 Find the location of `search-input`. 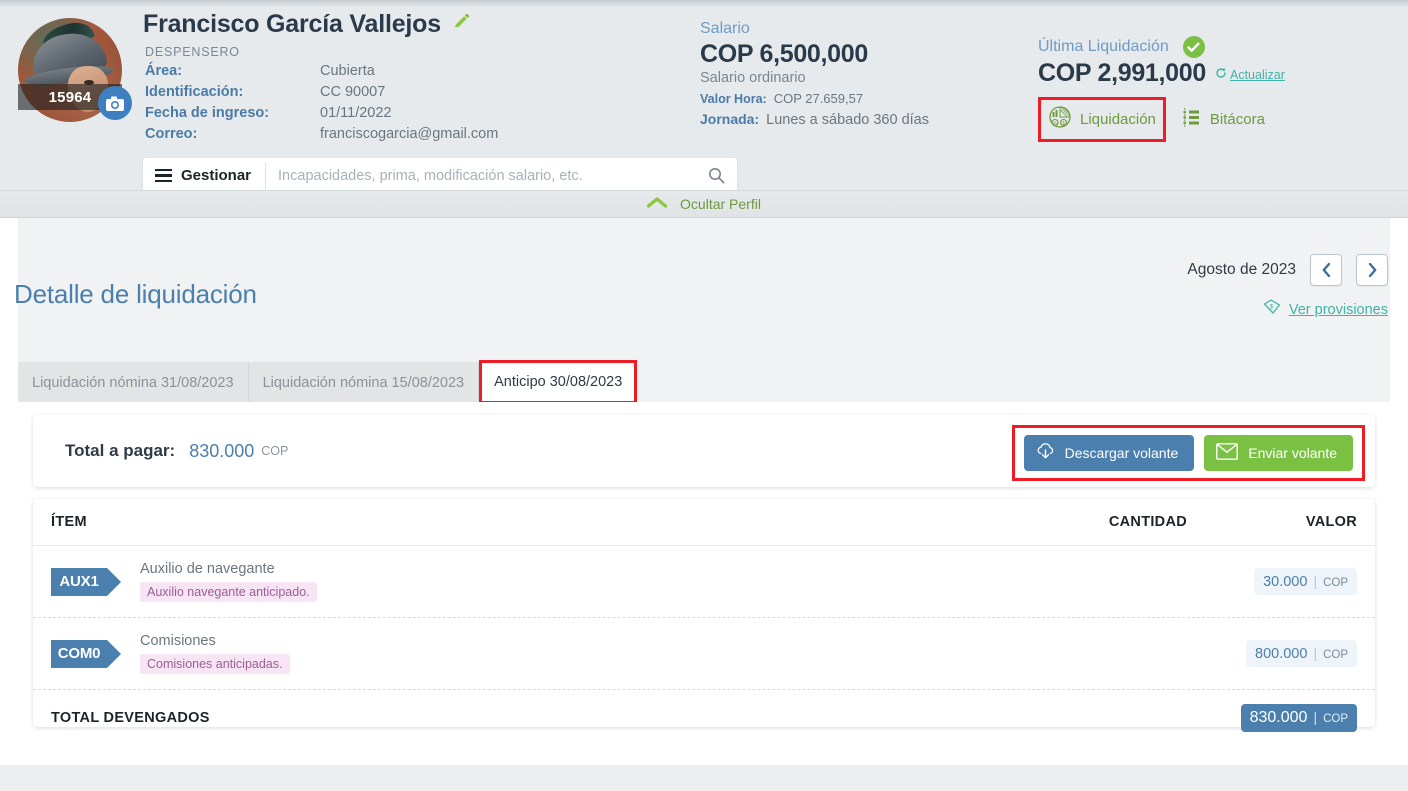

search-input is located at coordinates (480, 175).